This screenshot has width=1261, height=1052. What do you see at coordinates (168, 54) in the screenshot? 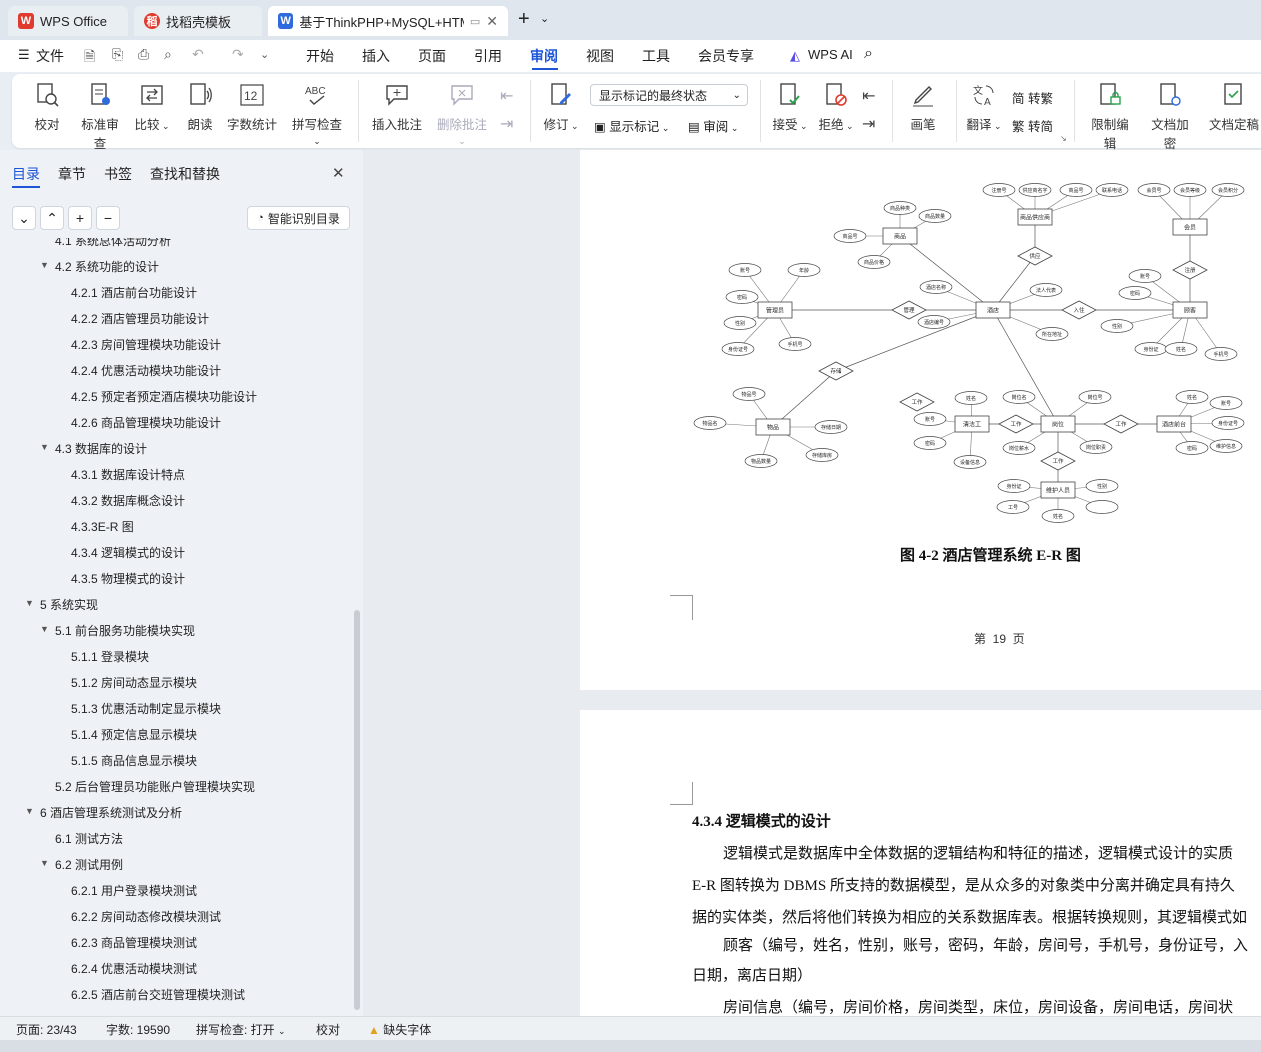
I see `print-preview-icon: ⌕` at bounding box center [168, 54].